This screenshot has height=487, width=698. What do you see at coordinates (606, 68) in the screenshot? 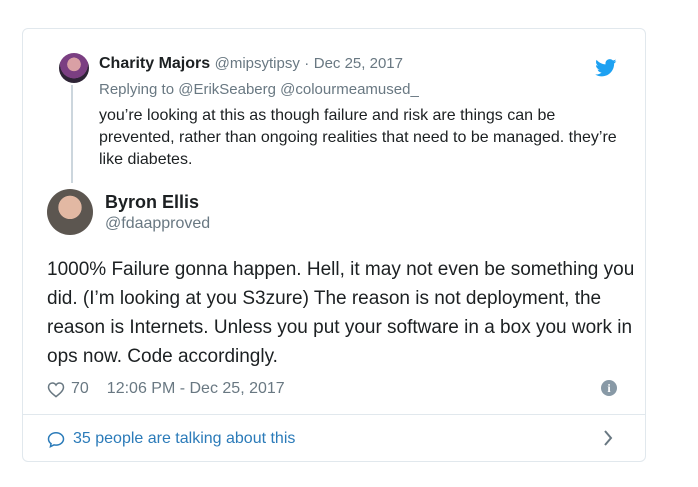
I see `twitter-bird-icon` at bounding box center [606, 68].